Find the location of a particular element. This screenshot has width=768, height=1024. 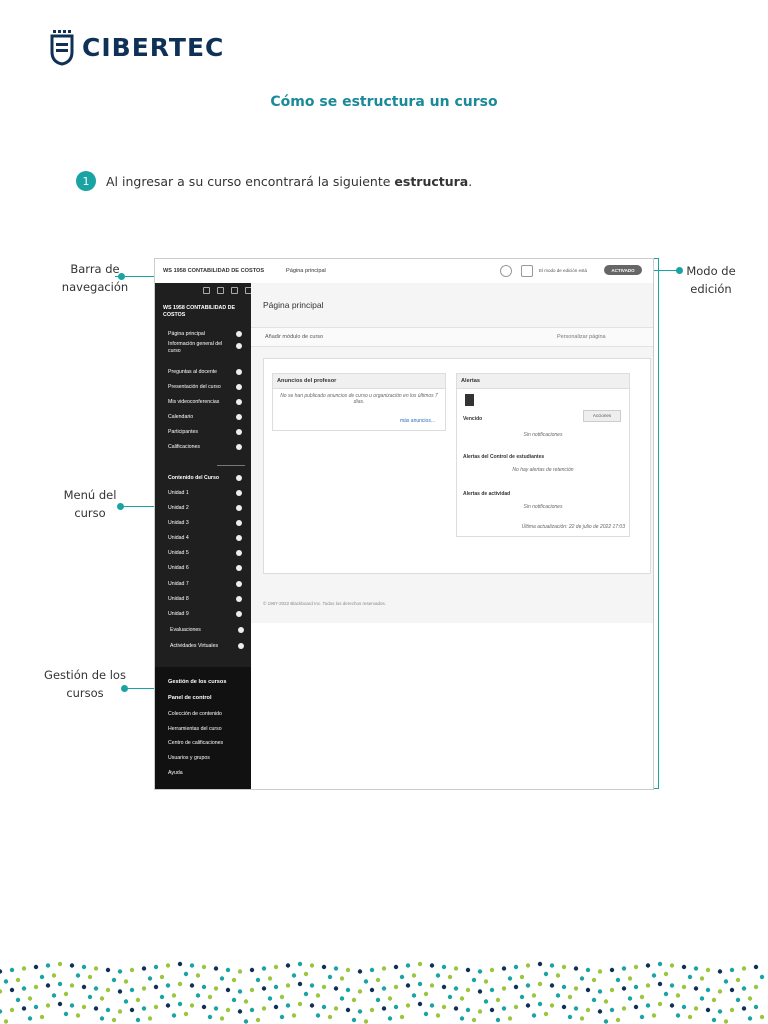

callout-nav-dot is located at coordinates (121, 276).